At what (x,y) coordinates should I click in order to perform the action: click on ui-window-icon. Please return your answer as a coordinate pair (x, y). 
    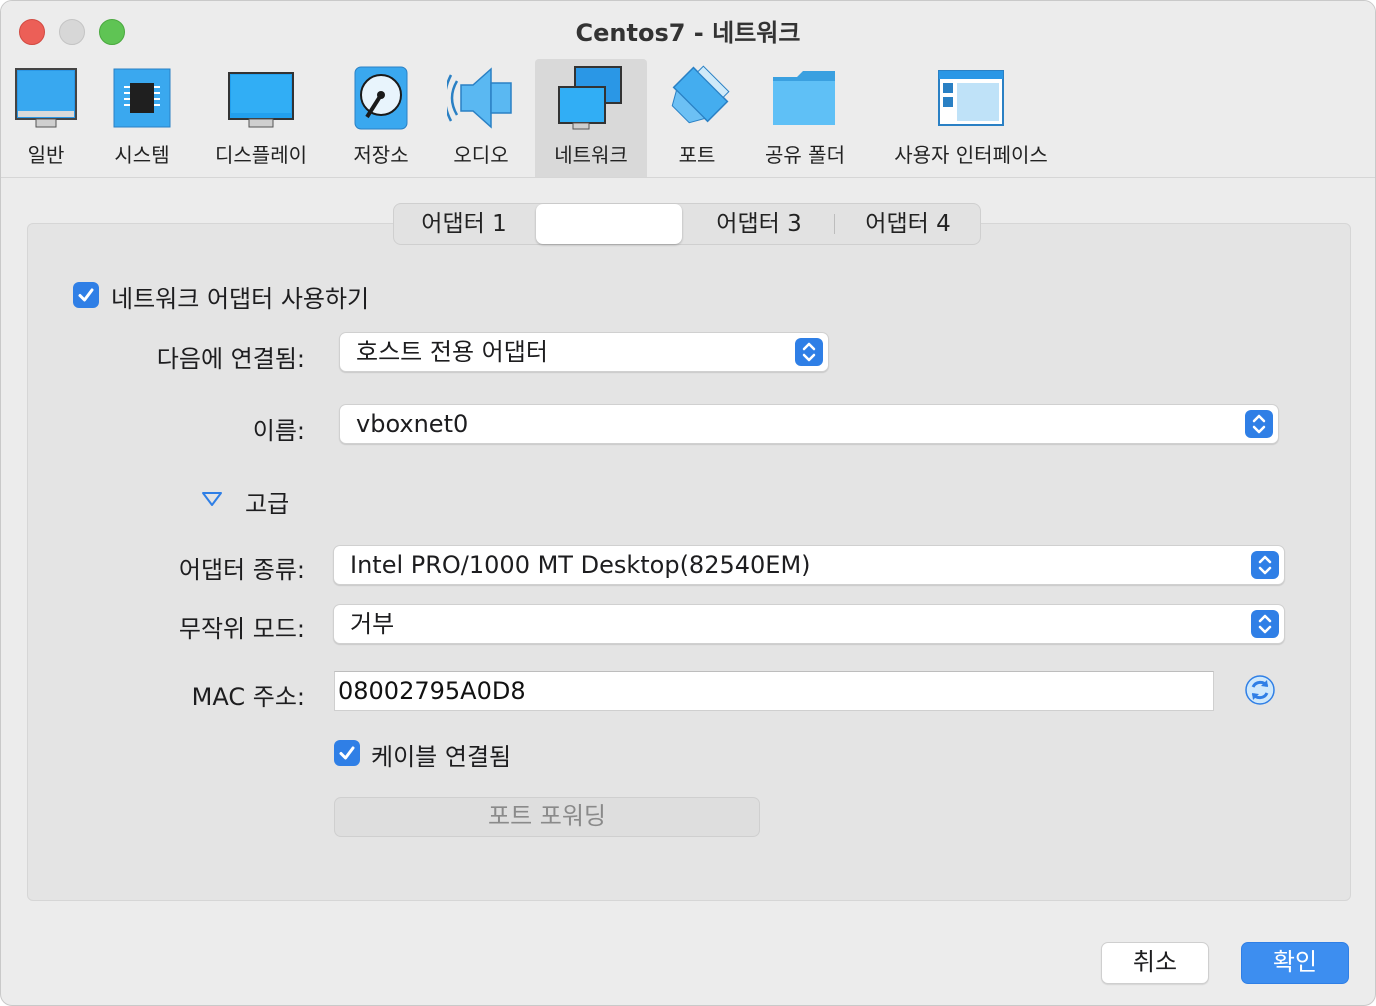
    Looking at the image, I should click on (971, 98).